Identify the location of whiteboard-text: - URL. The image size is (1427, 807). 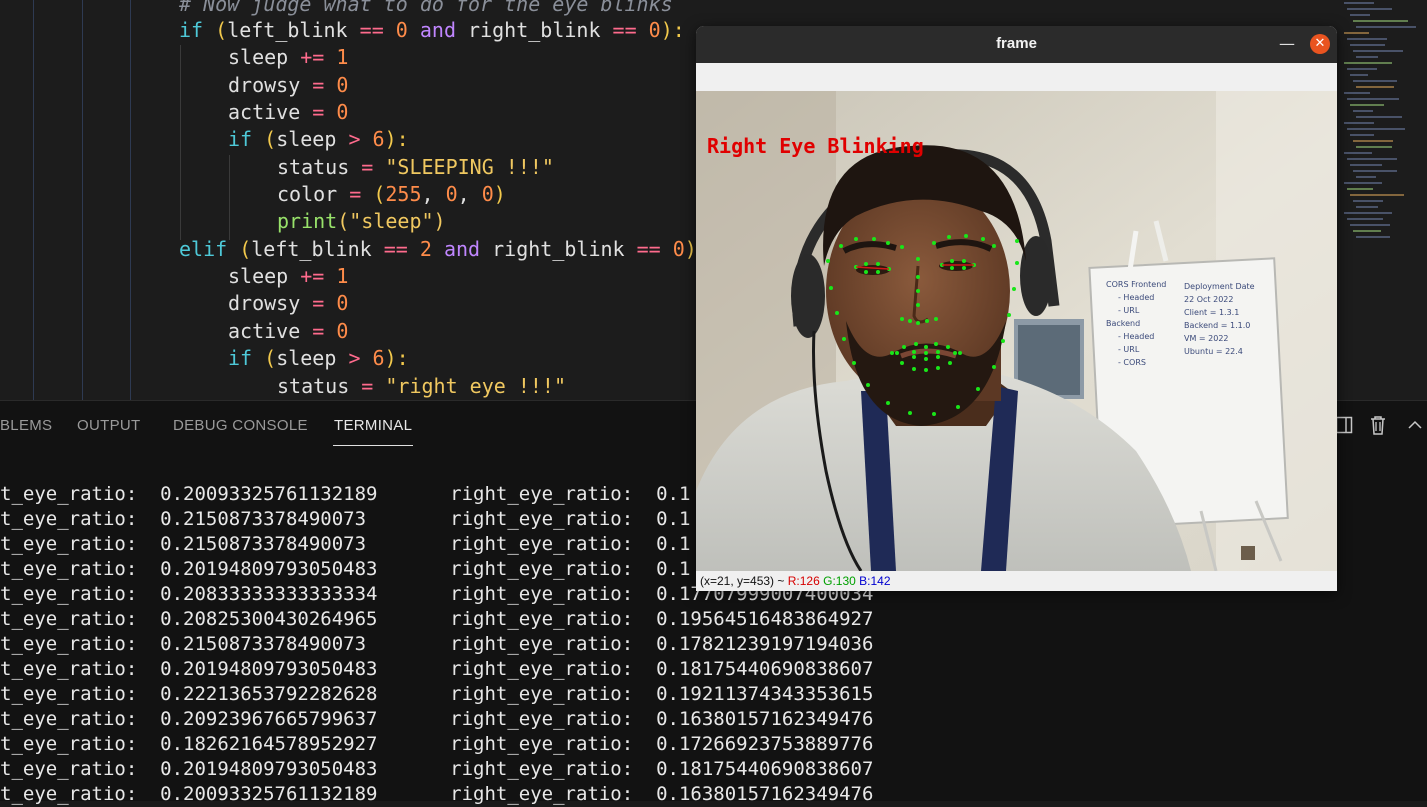
(1129, 349).